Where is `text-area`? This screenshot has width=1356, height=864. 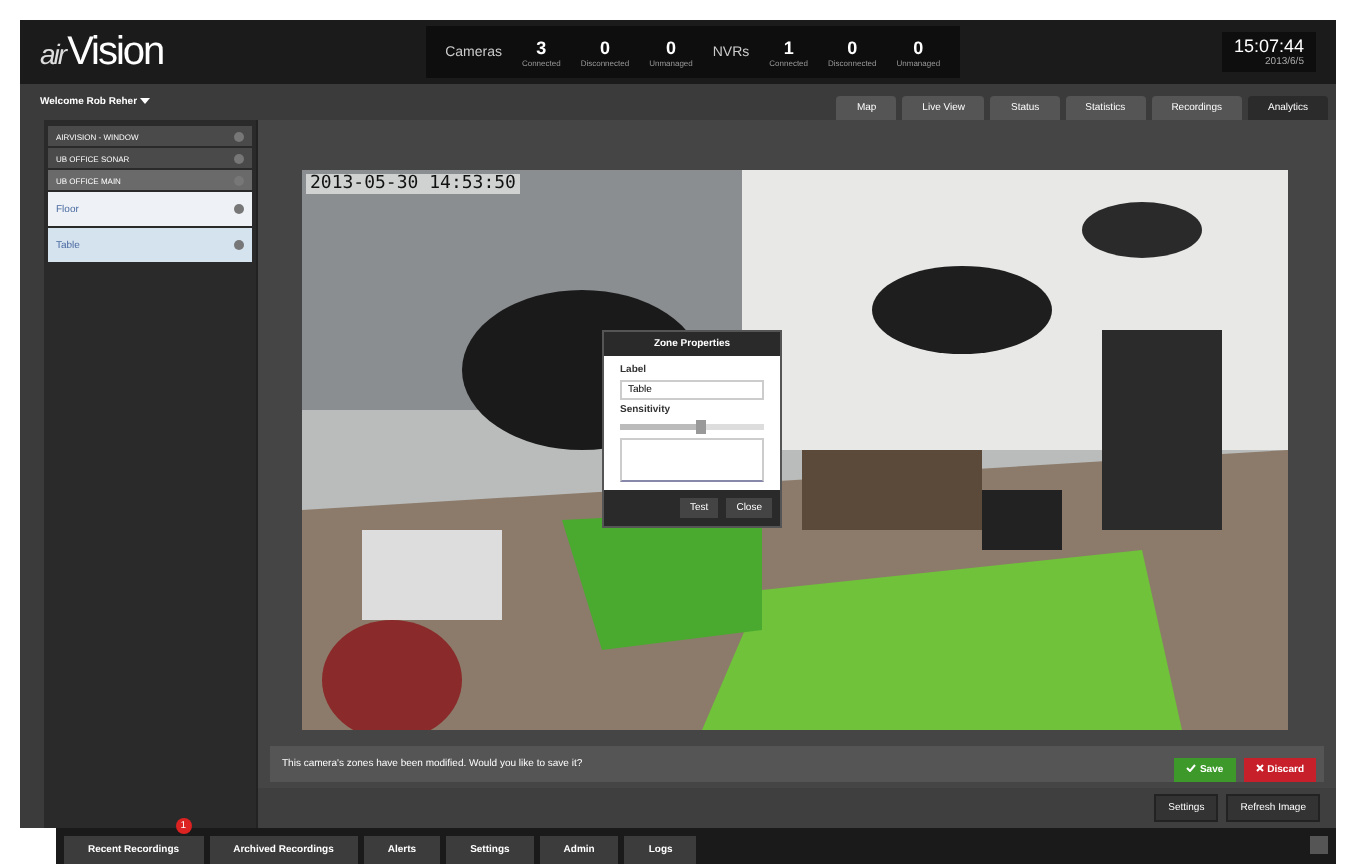
text-area is located at coordinates (692, 460).